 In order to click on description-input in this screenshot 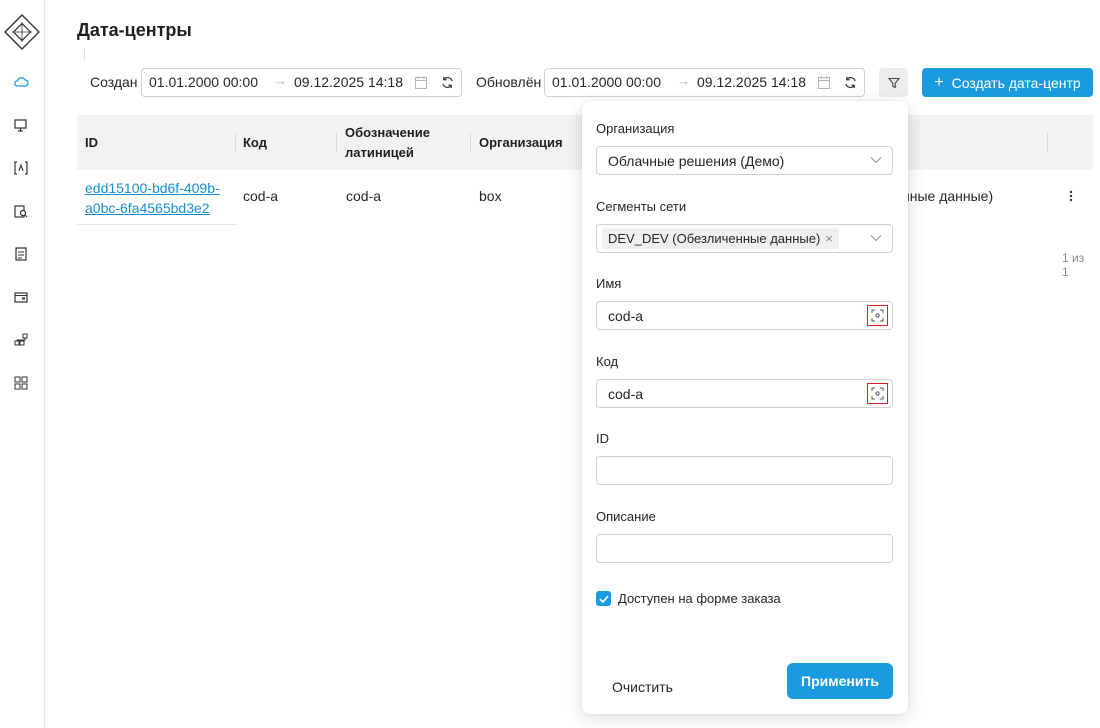, I will do `click(744, 548)`.